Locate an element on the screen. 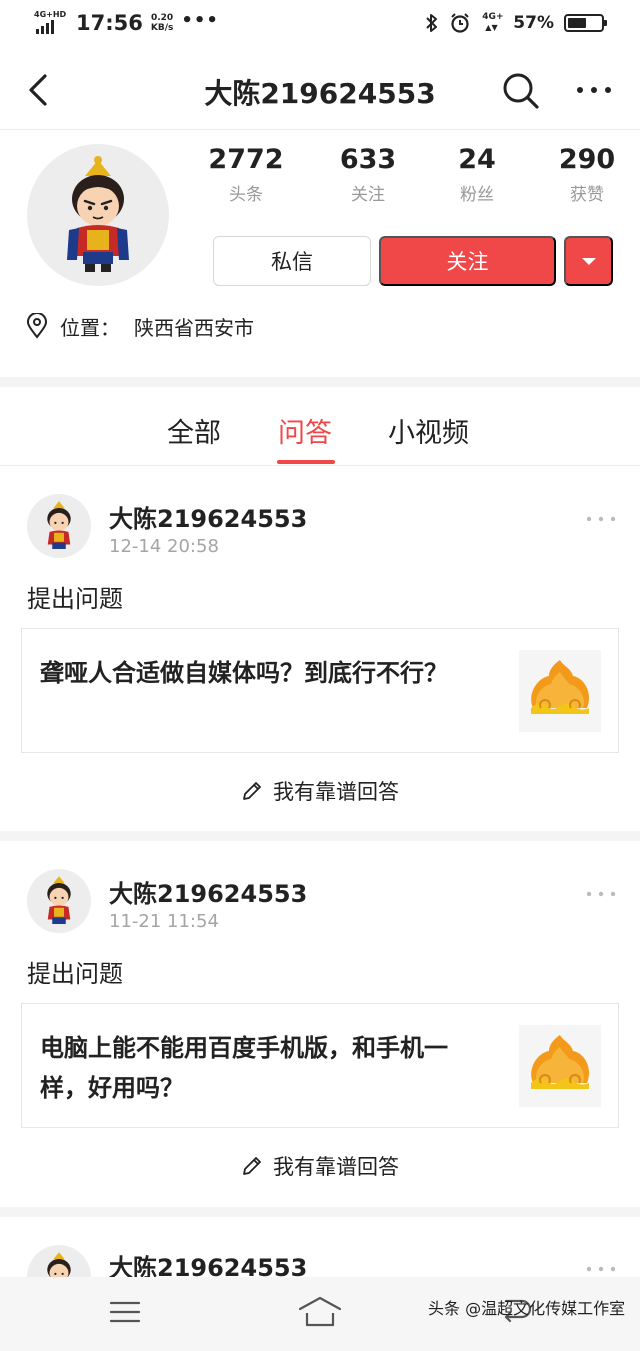  question-text: 电脑上能不能用百度手机版，和手机一样，好用吗？ is located at coordinates (244, 1068).